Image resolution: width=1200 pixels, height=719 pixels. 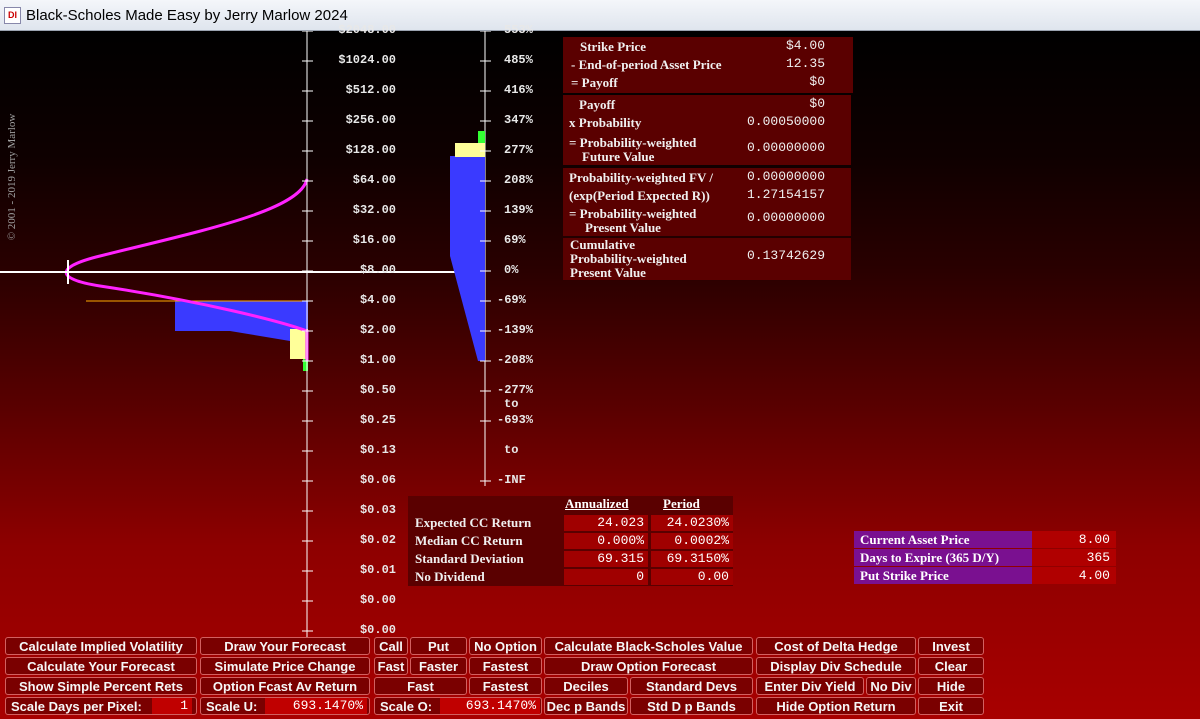 I want to click on cumulative-label-1: Cumulative, so click(x=602, y=244).